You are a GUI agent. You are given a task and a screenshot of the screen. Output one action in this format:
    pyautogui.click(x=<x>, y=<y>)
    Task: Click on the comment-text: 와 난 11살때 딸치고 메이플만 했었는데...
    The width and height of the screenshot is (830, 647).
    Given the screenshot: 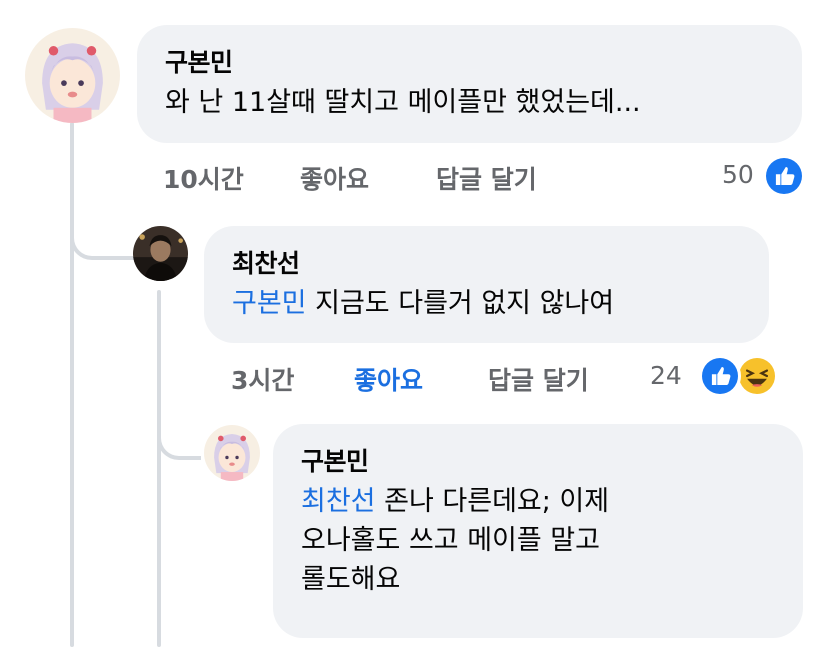 What is the action you would take?
    pyautogui.click(x=403, y=102)
    